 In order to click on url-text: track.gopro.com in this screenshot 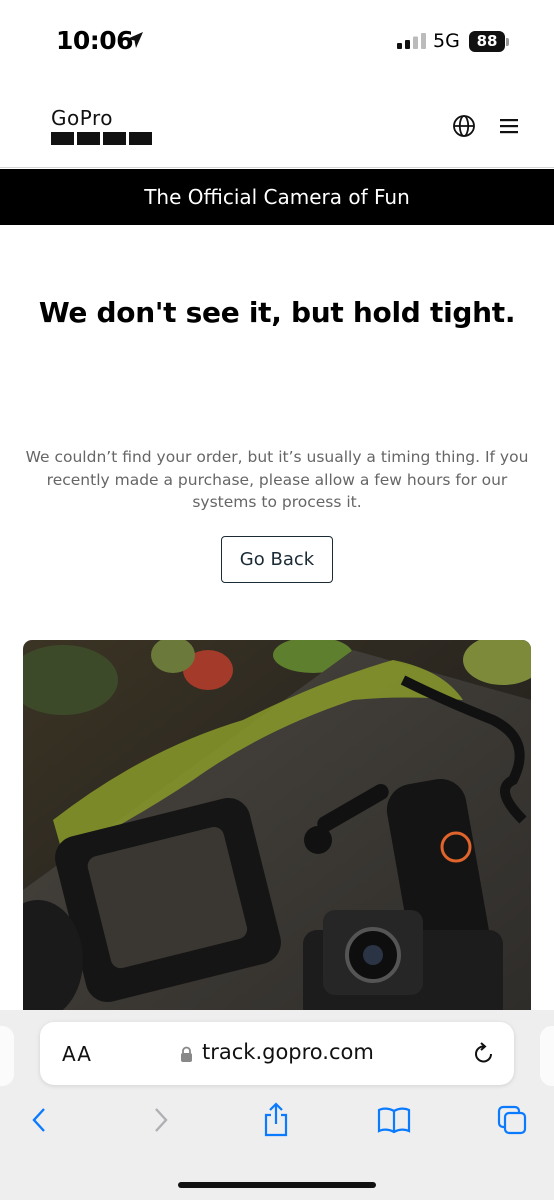, I will do `click(288, 1052)`.